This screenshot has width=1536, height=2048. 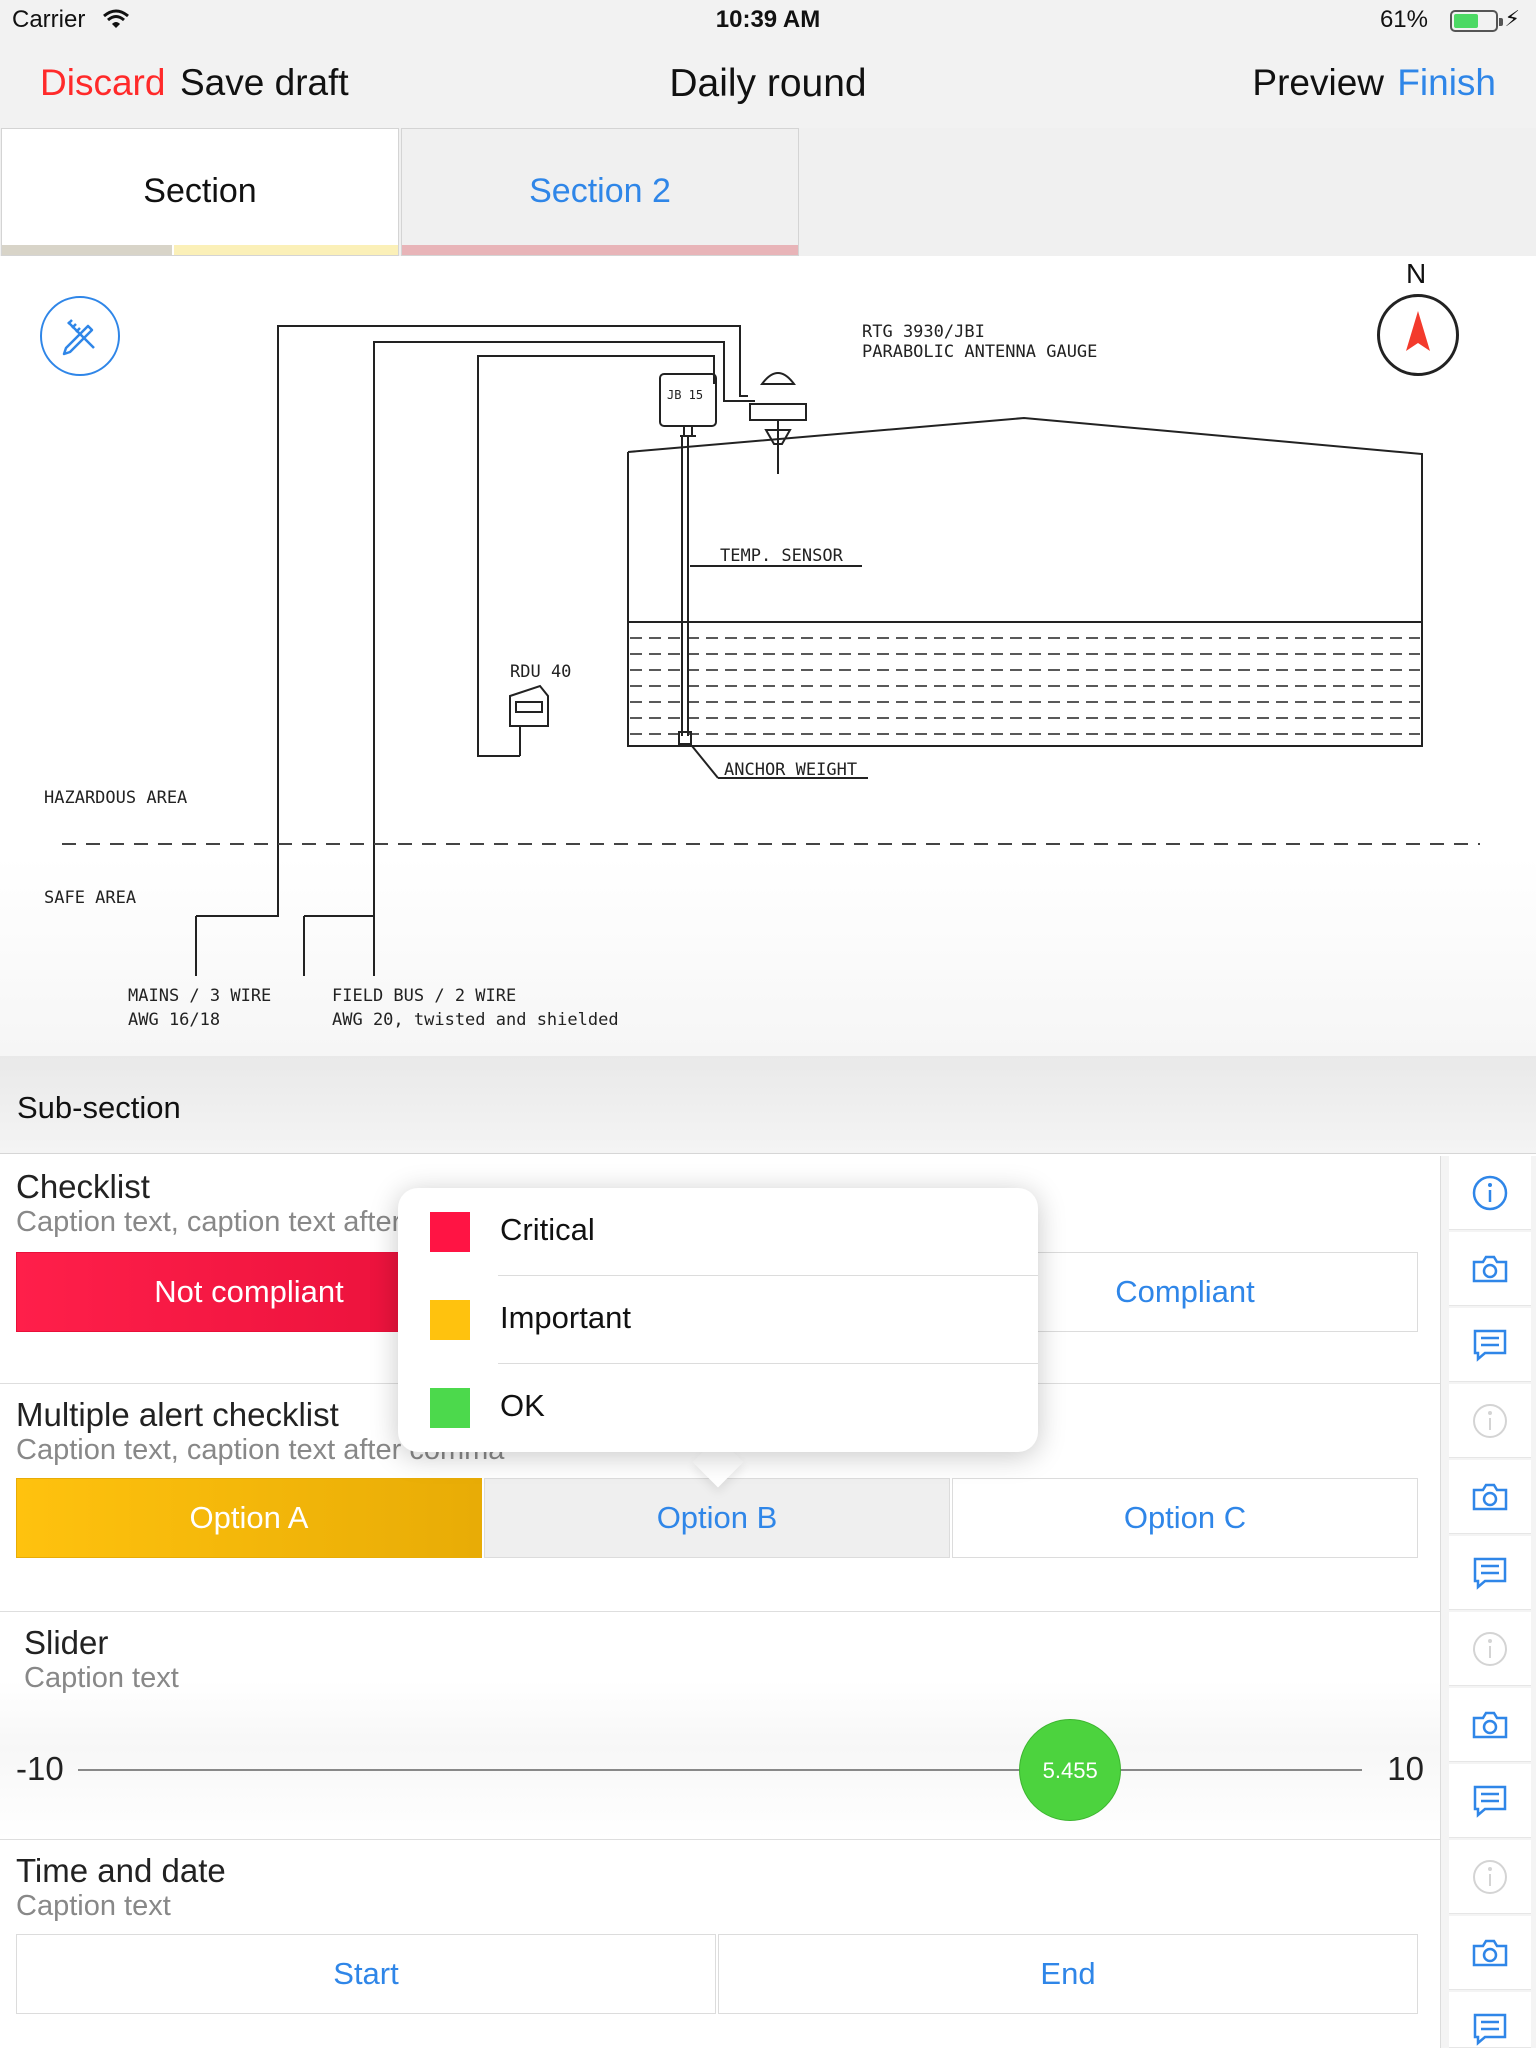 I want to click on alert-option-label: OK, so click(x=522, y=1405).